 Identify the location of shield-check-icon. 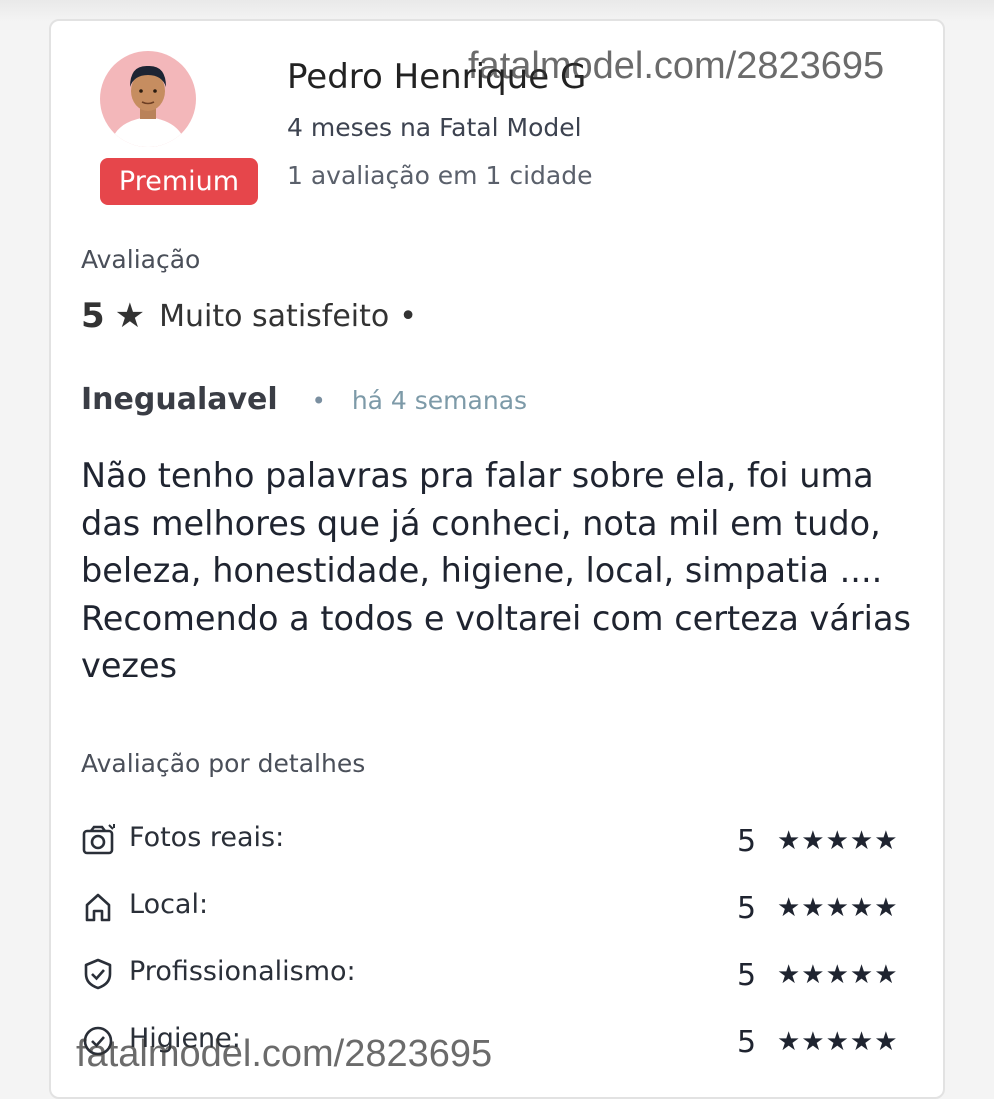
(99, 974).